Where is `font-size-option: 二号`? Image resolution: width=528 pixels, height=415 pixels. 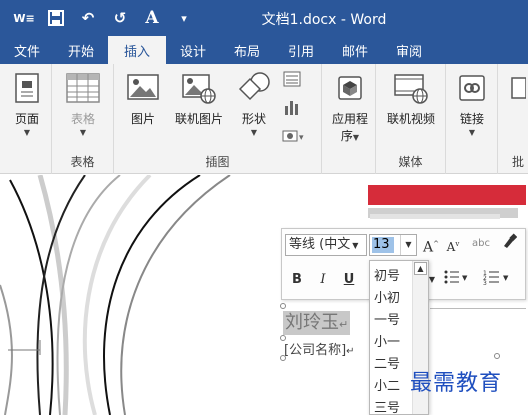
font-size-option: 二号 is located at coordinates (387, 362).